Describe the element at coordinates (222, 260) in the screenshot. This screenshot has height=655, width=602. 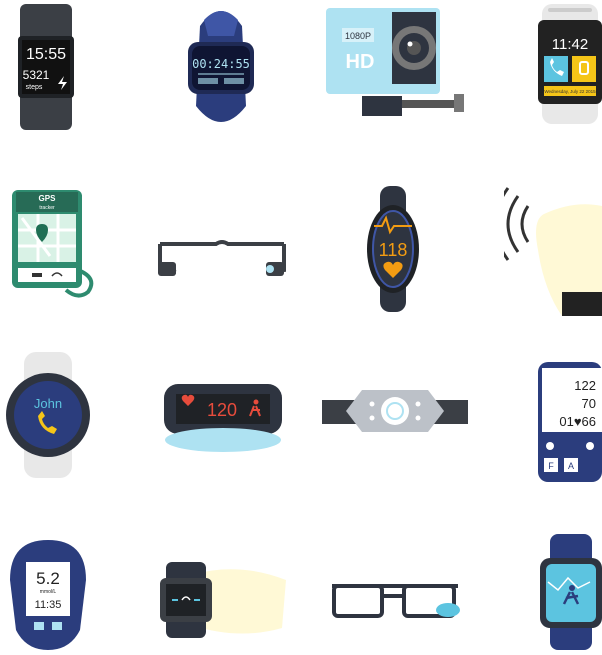
I see `smart-glasses-icon` at that location.